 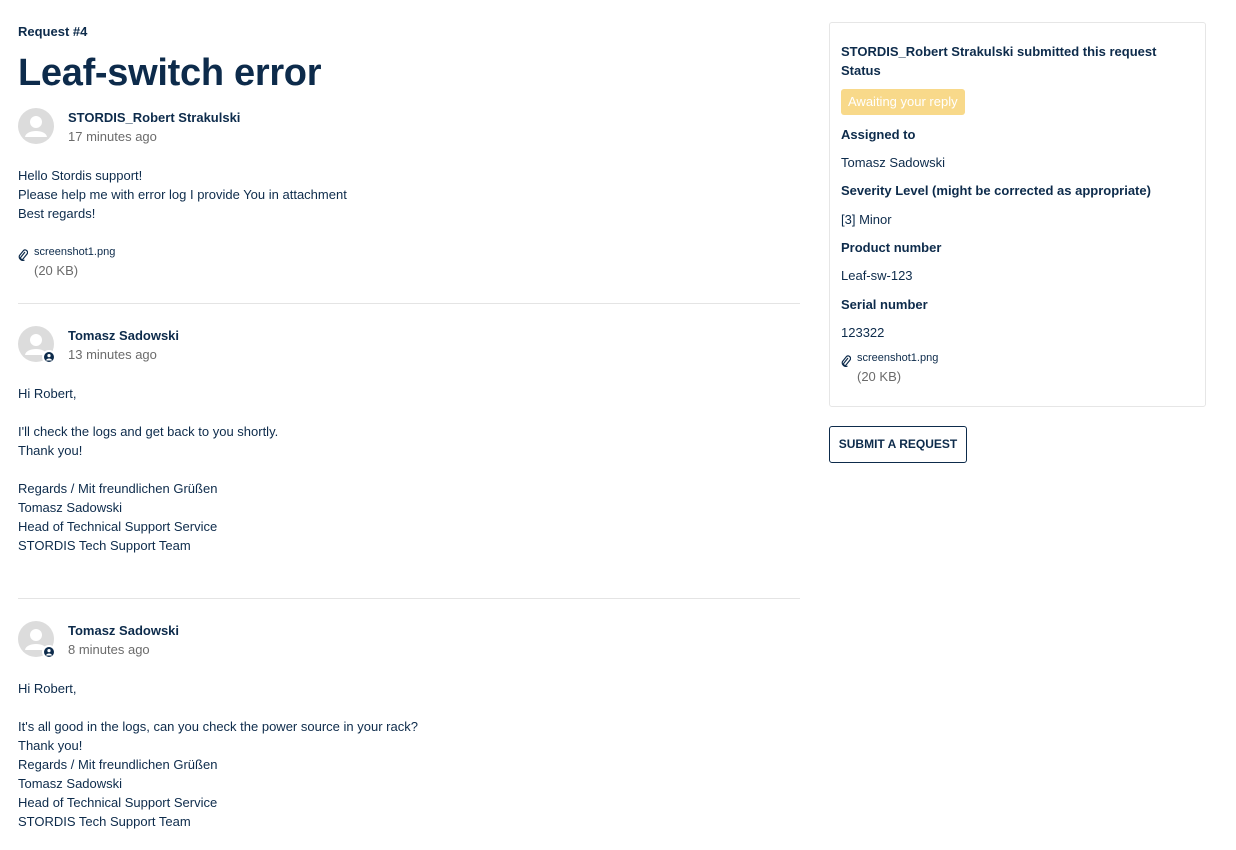 I want to click on assigned-to-label: Assigned to, so click(x=878, y=134).